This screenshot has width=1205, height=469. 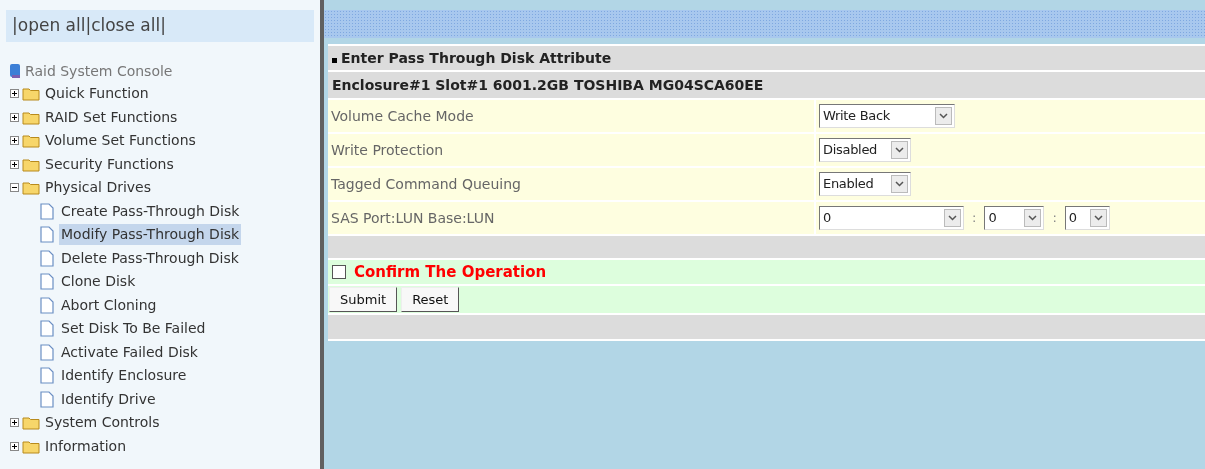 What do you see at coordinates (413, 218) in the screenshot?
I see `field-label: SAS Port:LUN Base:LUN` at bounding box center [413, 218].